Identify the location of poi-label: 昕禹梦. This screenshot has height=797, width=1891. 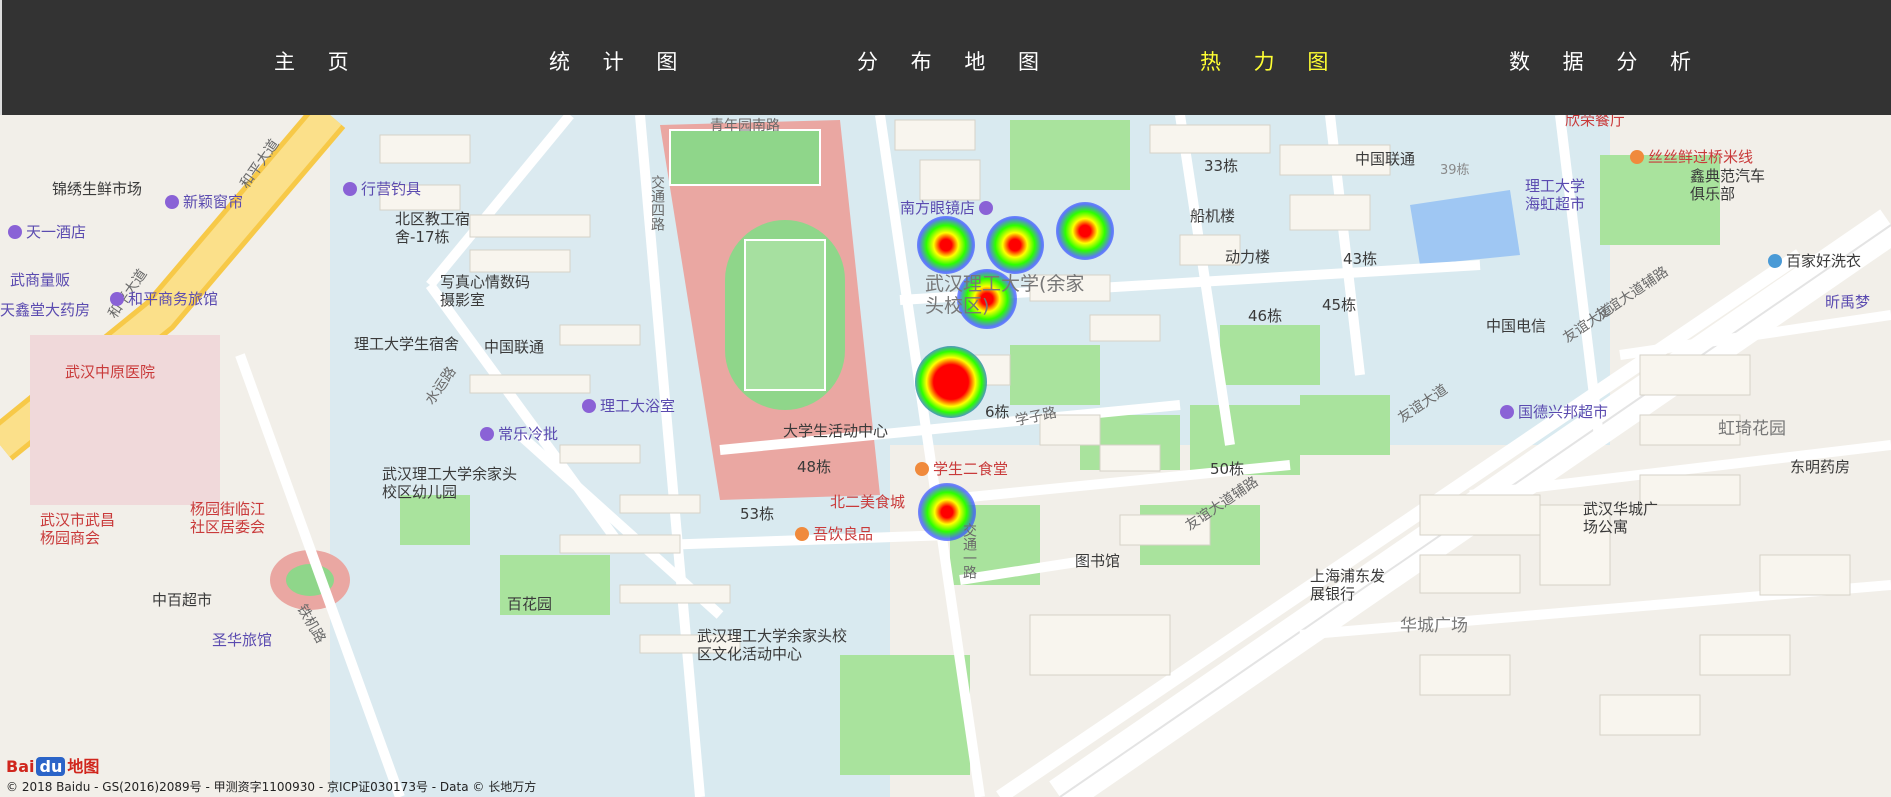
(1848, 302).